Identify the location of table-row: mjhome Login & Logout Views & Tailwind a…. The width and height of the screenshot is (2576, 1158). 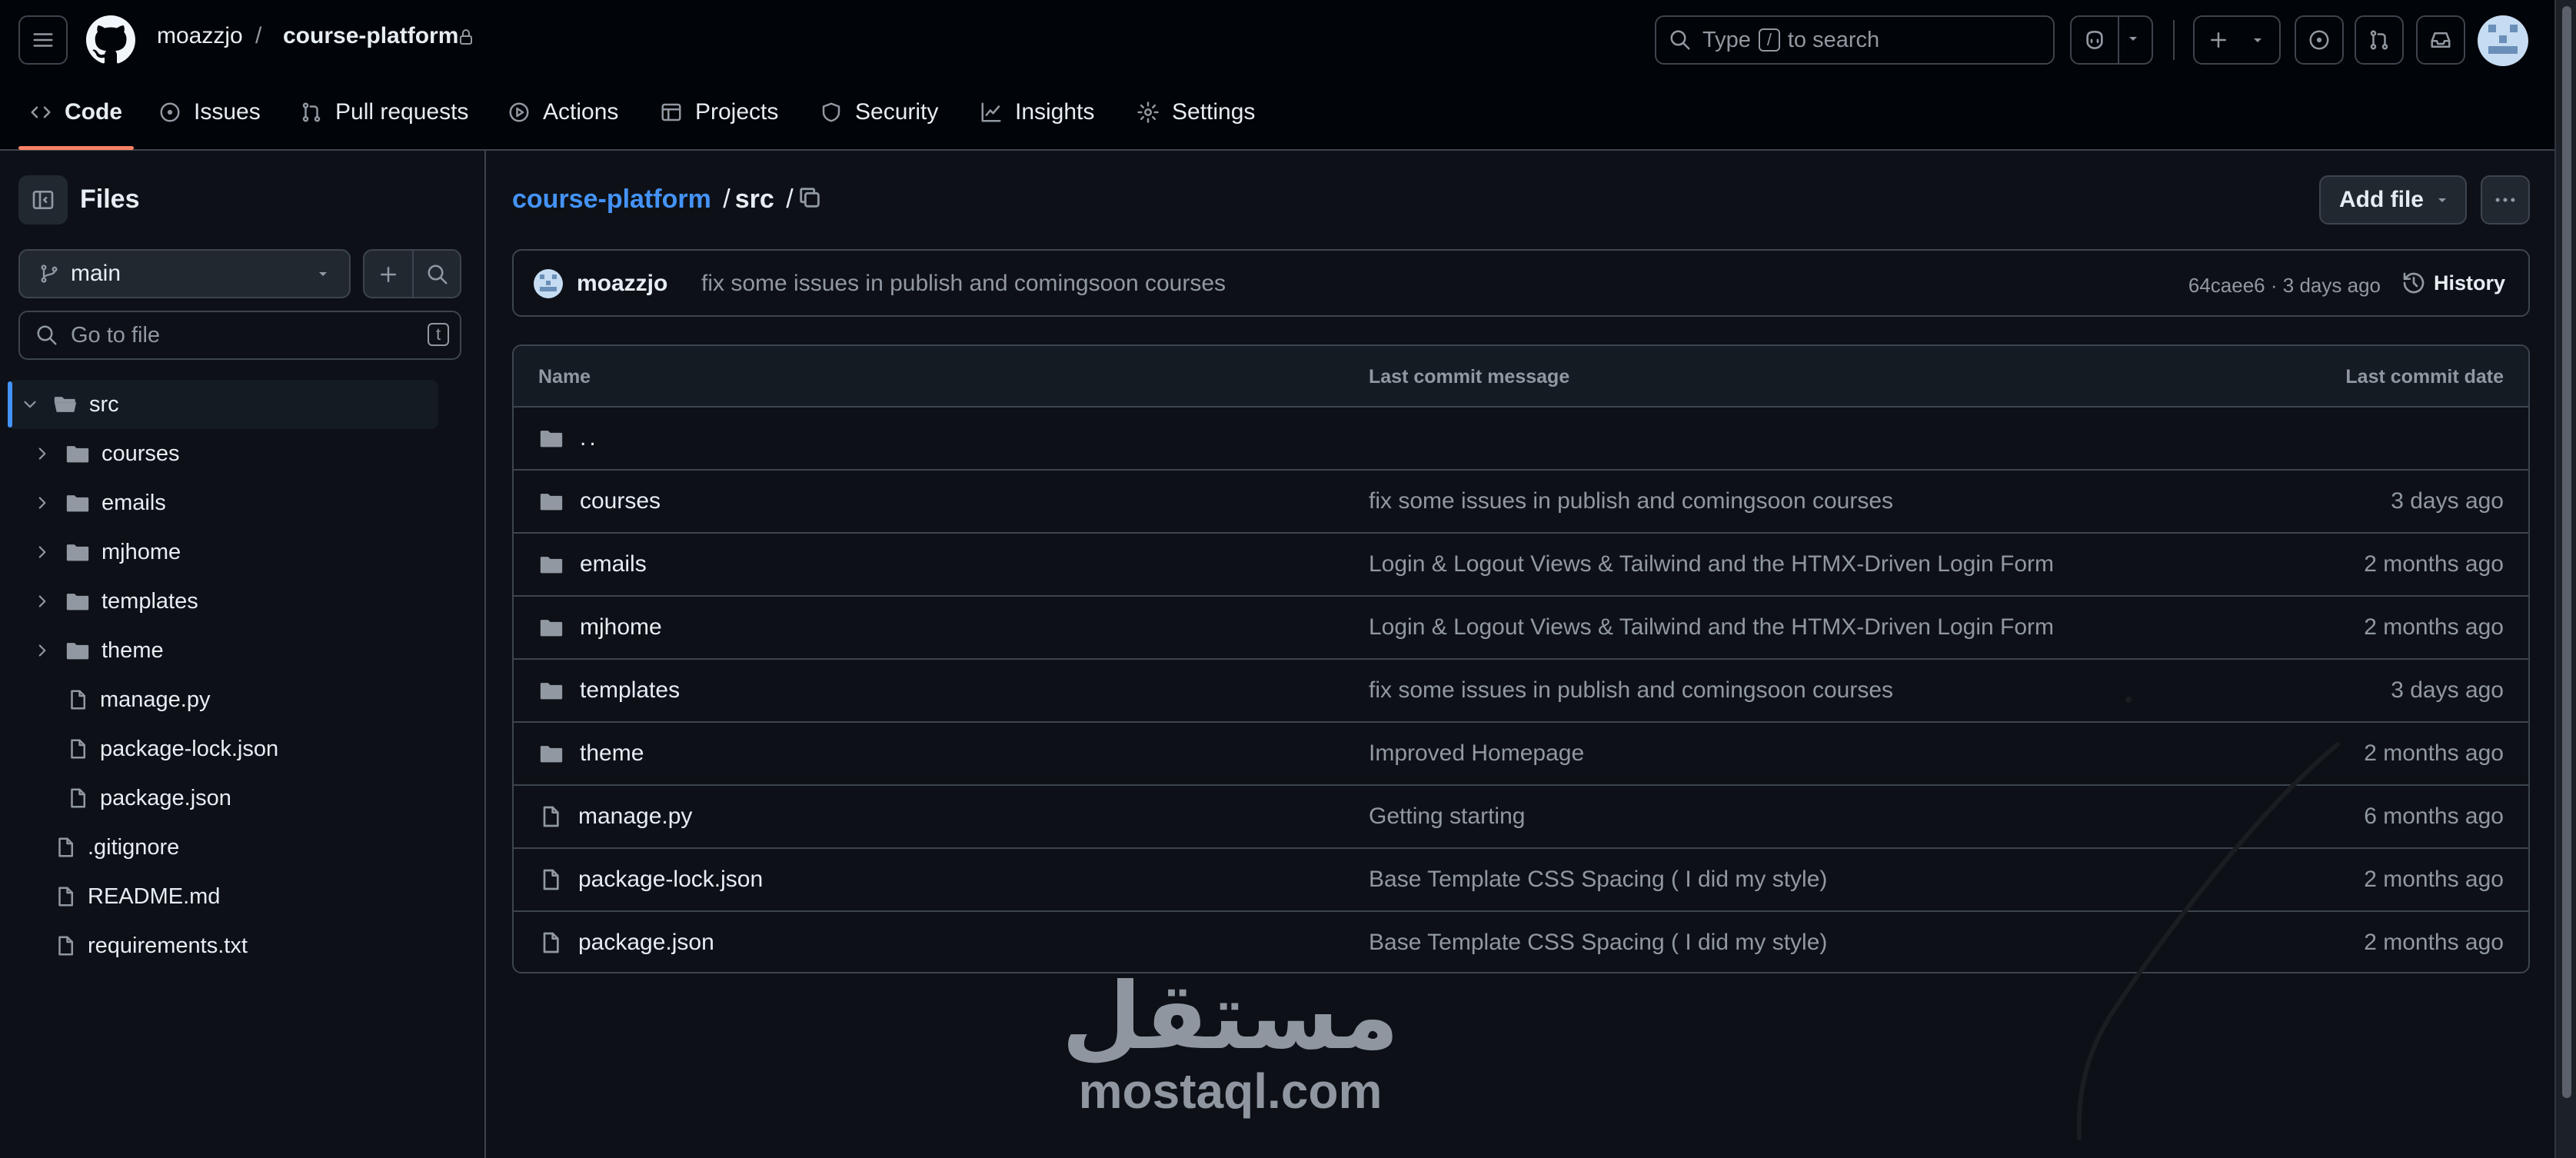
(1521, 628).